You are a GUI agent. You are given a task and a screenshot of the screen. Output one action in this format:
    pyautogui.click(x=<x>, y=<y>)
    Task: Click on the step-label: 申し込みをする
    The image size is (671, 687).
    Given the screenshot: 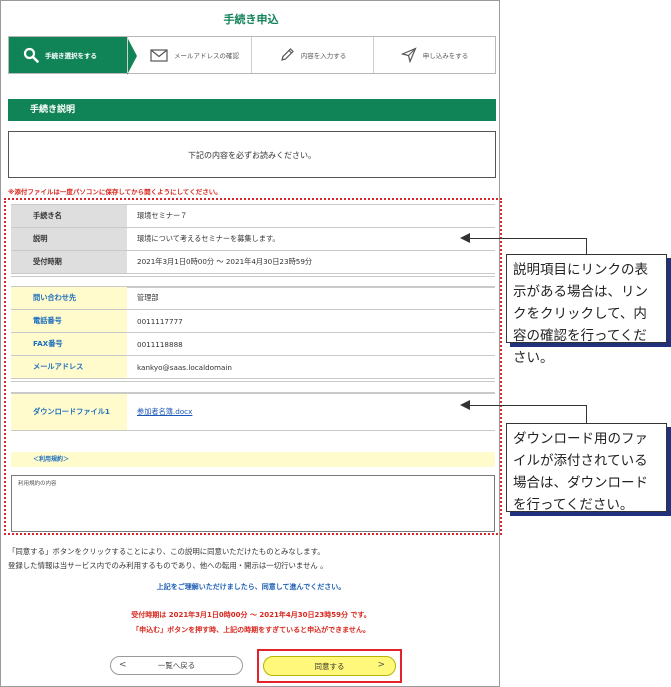 What is the action you would take?
    pyautogui.click(x=445, y=56)
    